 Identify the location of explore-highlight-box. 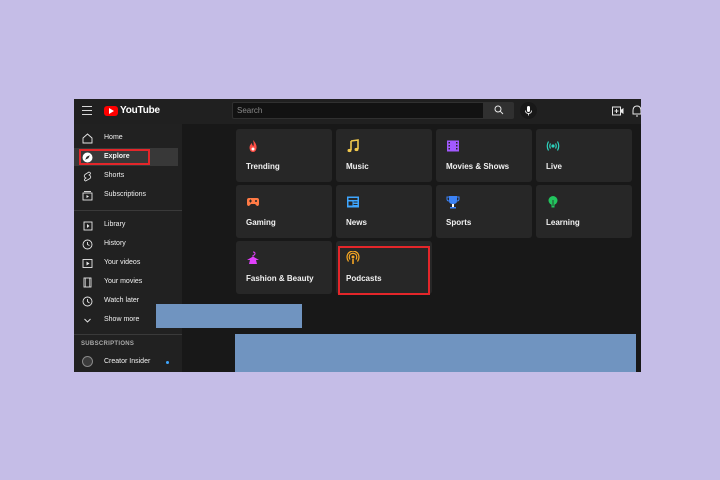
(114, 157).